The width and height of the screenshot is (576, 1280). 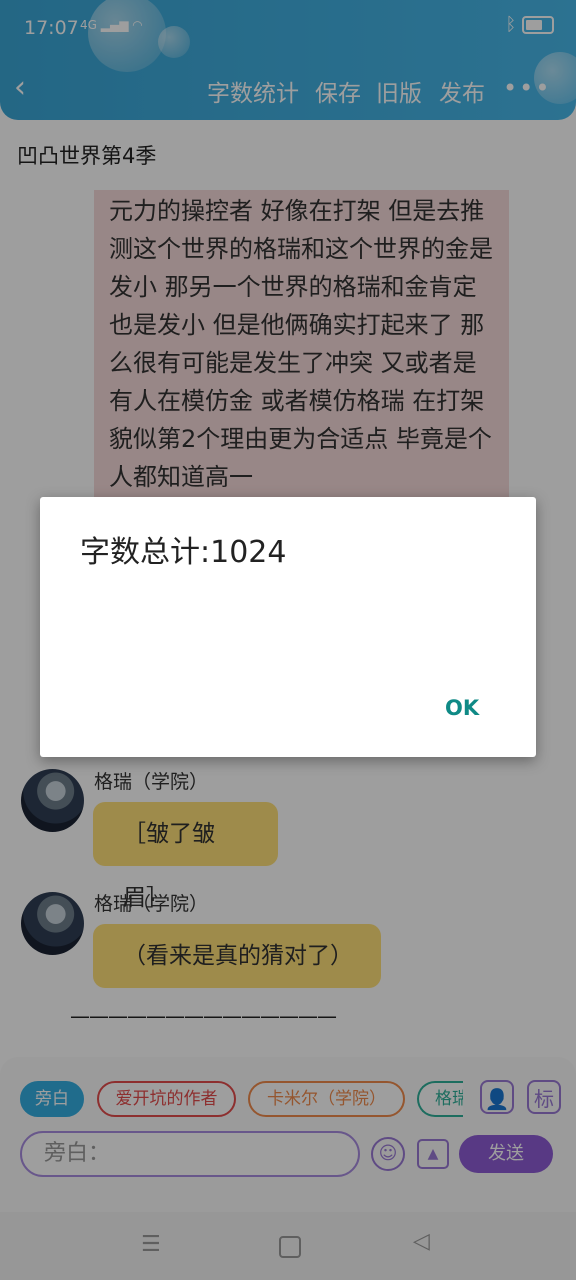 I want to click on ok-button: OK, so click(x=462, y=708).